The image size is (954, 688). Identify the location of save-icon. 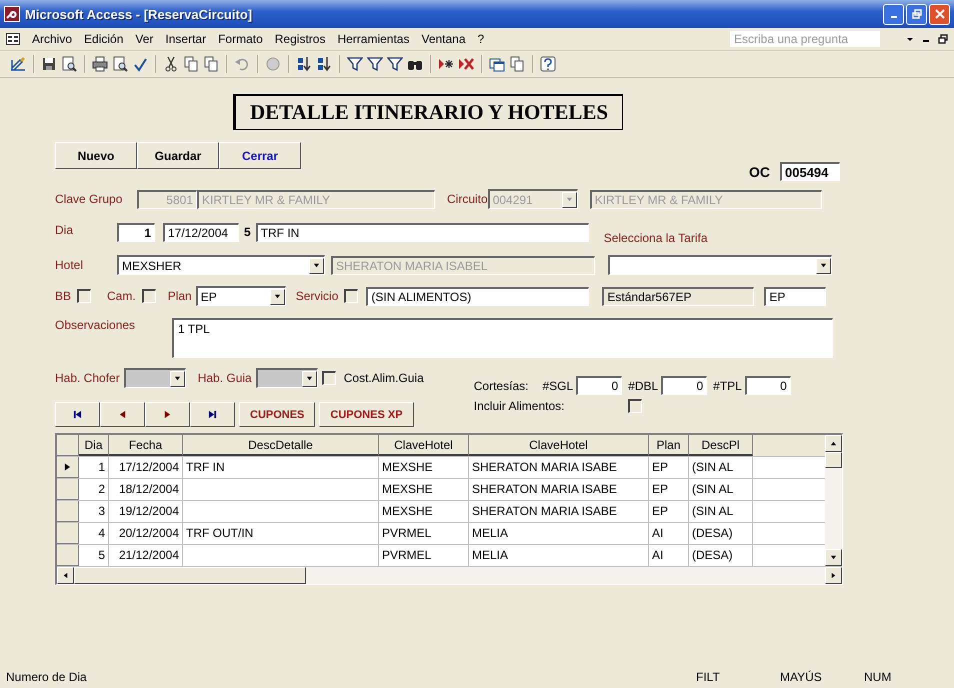
(49, 64).